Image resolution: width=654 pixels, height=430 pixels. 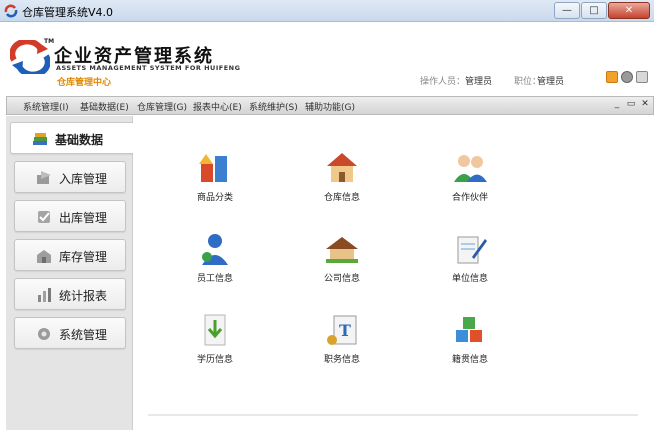 What do you see at coordinates (341, 198) in the screenshot?
I see `tile-label: 仓库信息` at bounding box center [341, 198].